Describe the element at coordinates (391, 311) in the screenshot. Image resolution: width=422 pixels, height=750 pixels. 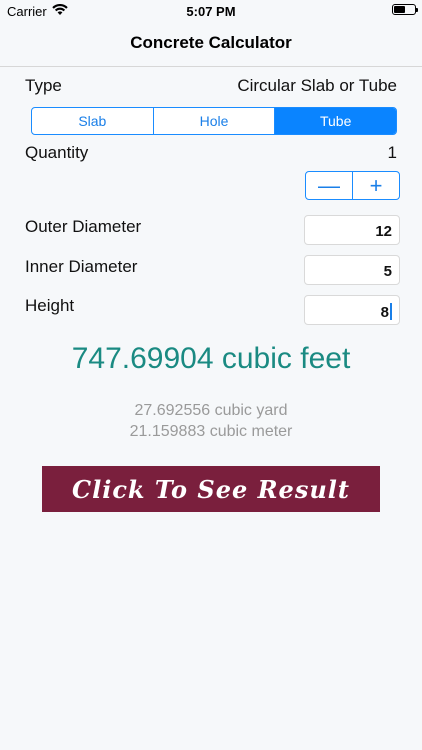
I see `text-cursor` at that location.